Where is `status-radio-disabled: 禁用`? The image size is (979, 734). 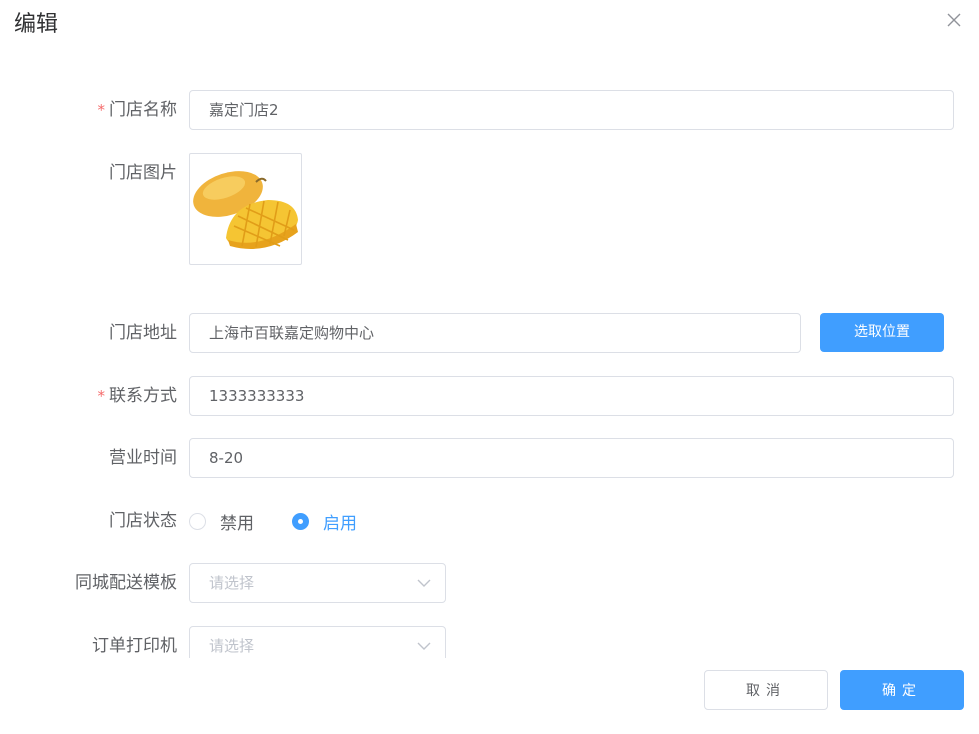 status-radio-disabled: 禁用 is located at coordinates (221, 522).